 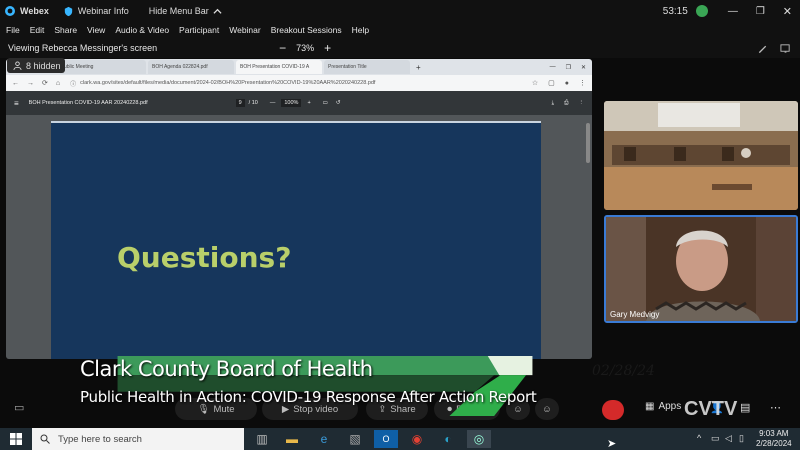 I want to click on lower-third-date: 02/28/24, so click(x=623, y=371).